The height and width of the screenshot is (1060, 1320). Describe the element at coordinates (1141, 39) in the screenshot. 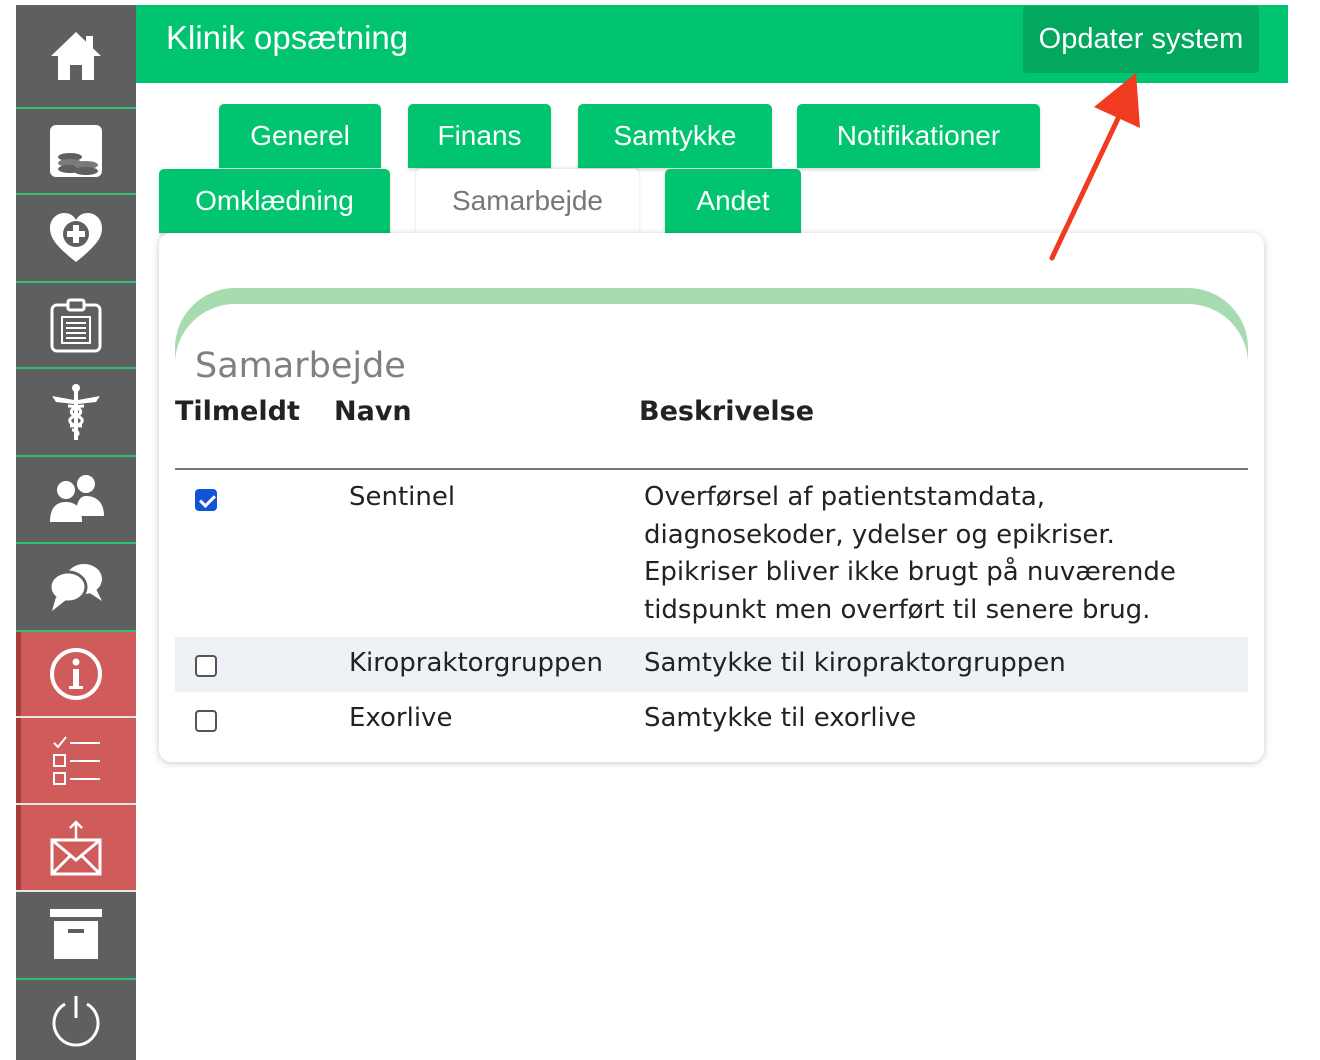

I see `update-system-button: Opdater system` at that location.